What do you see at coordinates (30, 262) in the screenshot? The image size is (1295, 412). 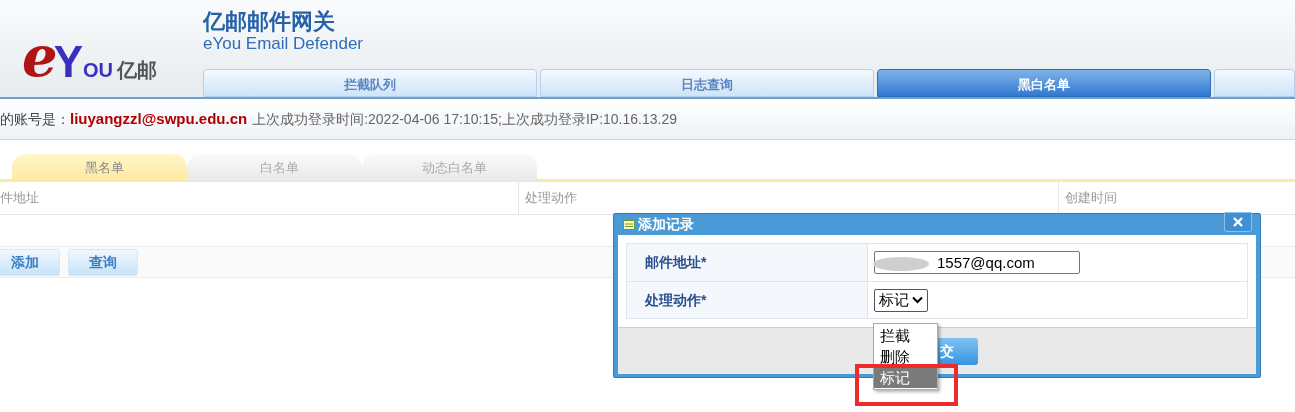 I see `action-button: 添加` at bounding box center [30, 262].